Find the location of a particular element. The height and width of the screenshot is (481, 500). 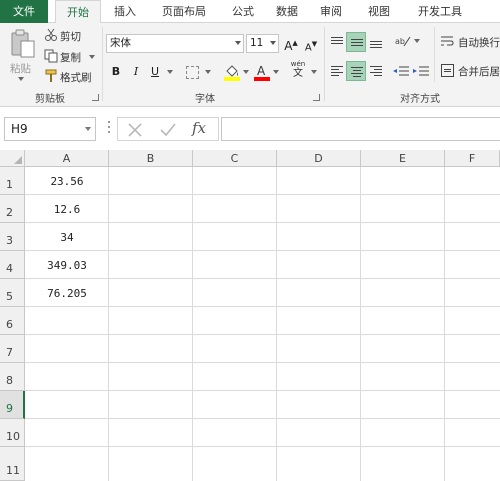

column-header-c: C is located at coordinates (235, 158).